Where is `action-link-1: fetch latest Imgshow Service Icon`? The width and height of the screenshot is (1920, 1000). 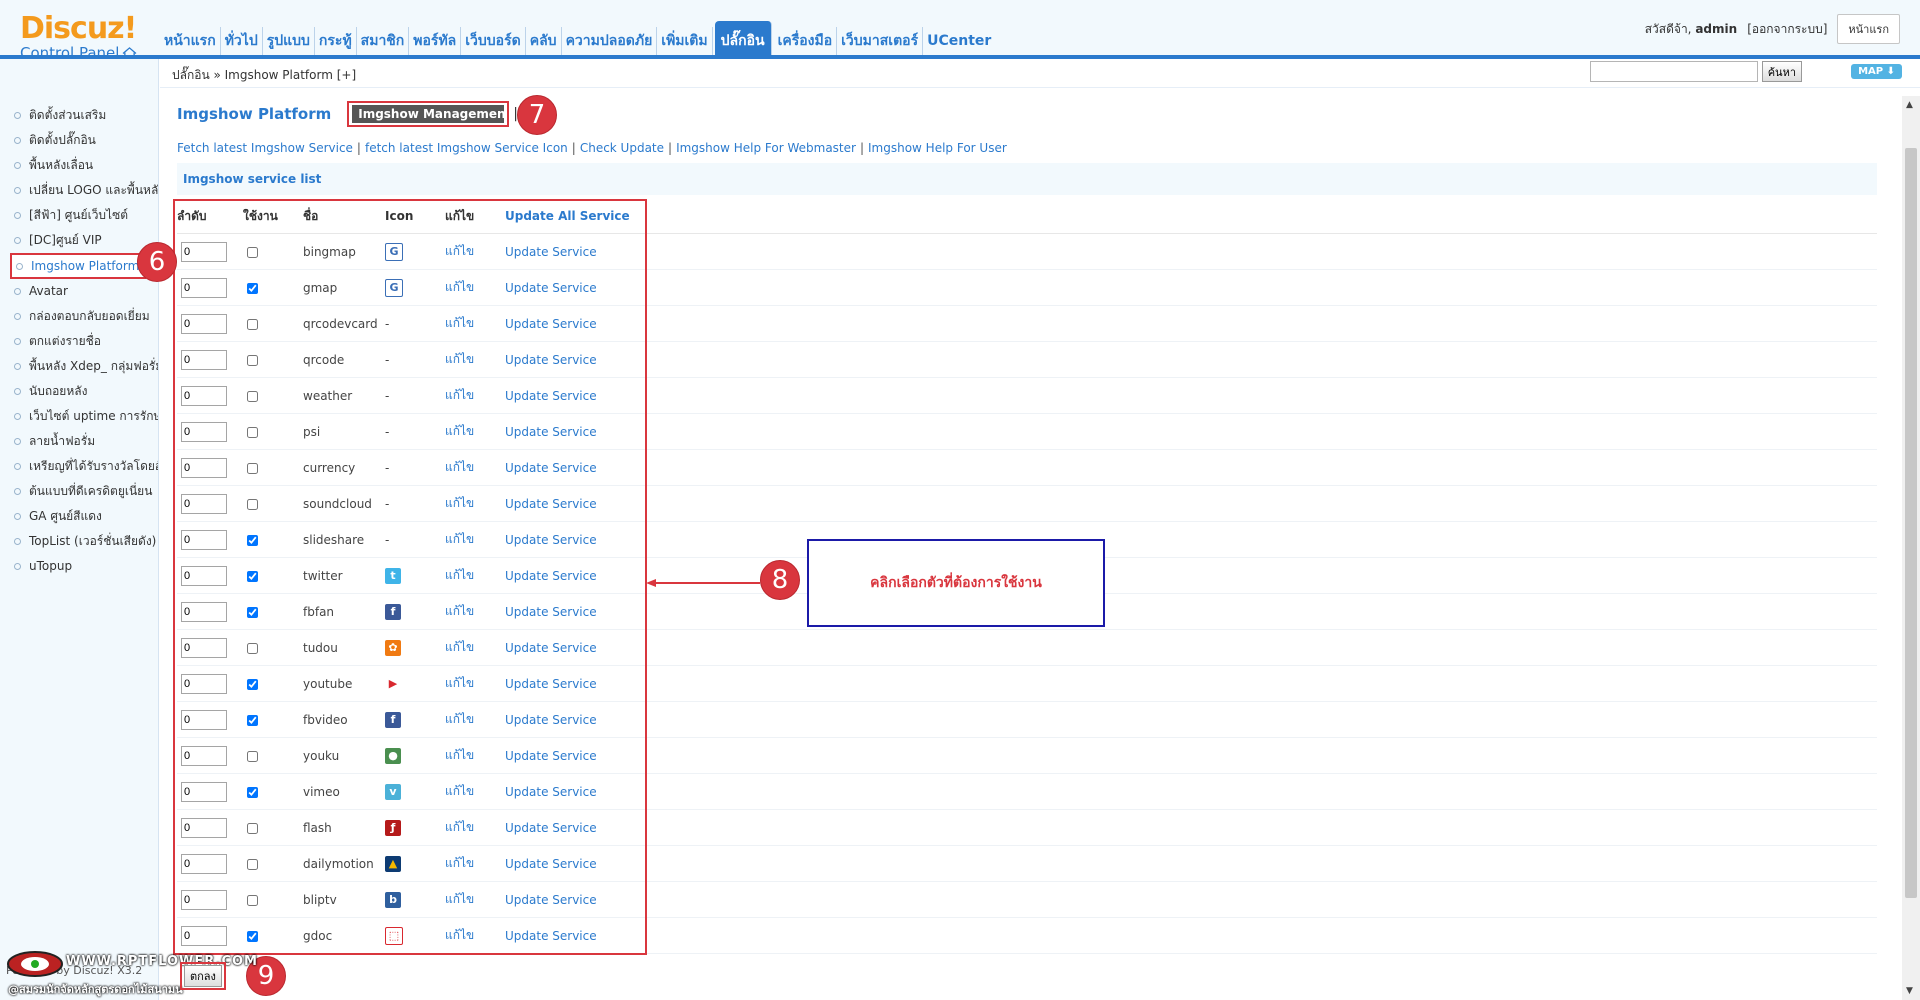
action-link-1: fetch latest Imgshow Service Icon is located at coordinates (466, 148).